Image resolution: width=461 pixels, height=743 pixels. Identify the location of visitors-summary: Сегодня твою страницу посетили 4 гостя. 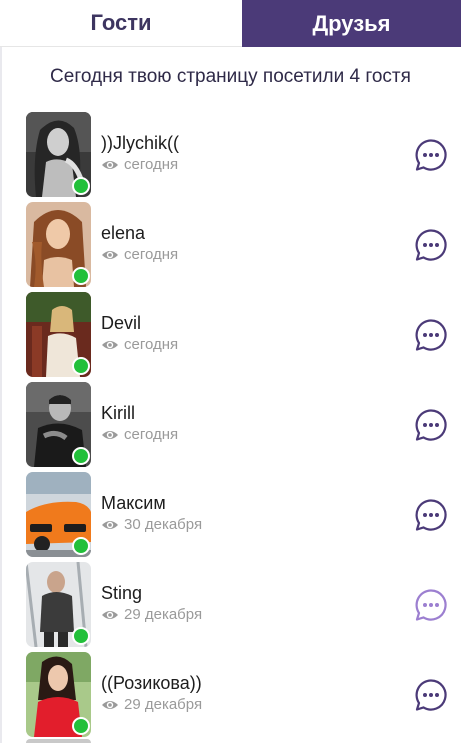
(230, 76).